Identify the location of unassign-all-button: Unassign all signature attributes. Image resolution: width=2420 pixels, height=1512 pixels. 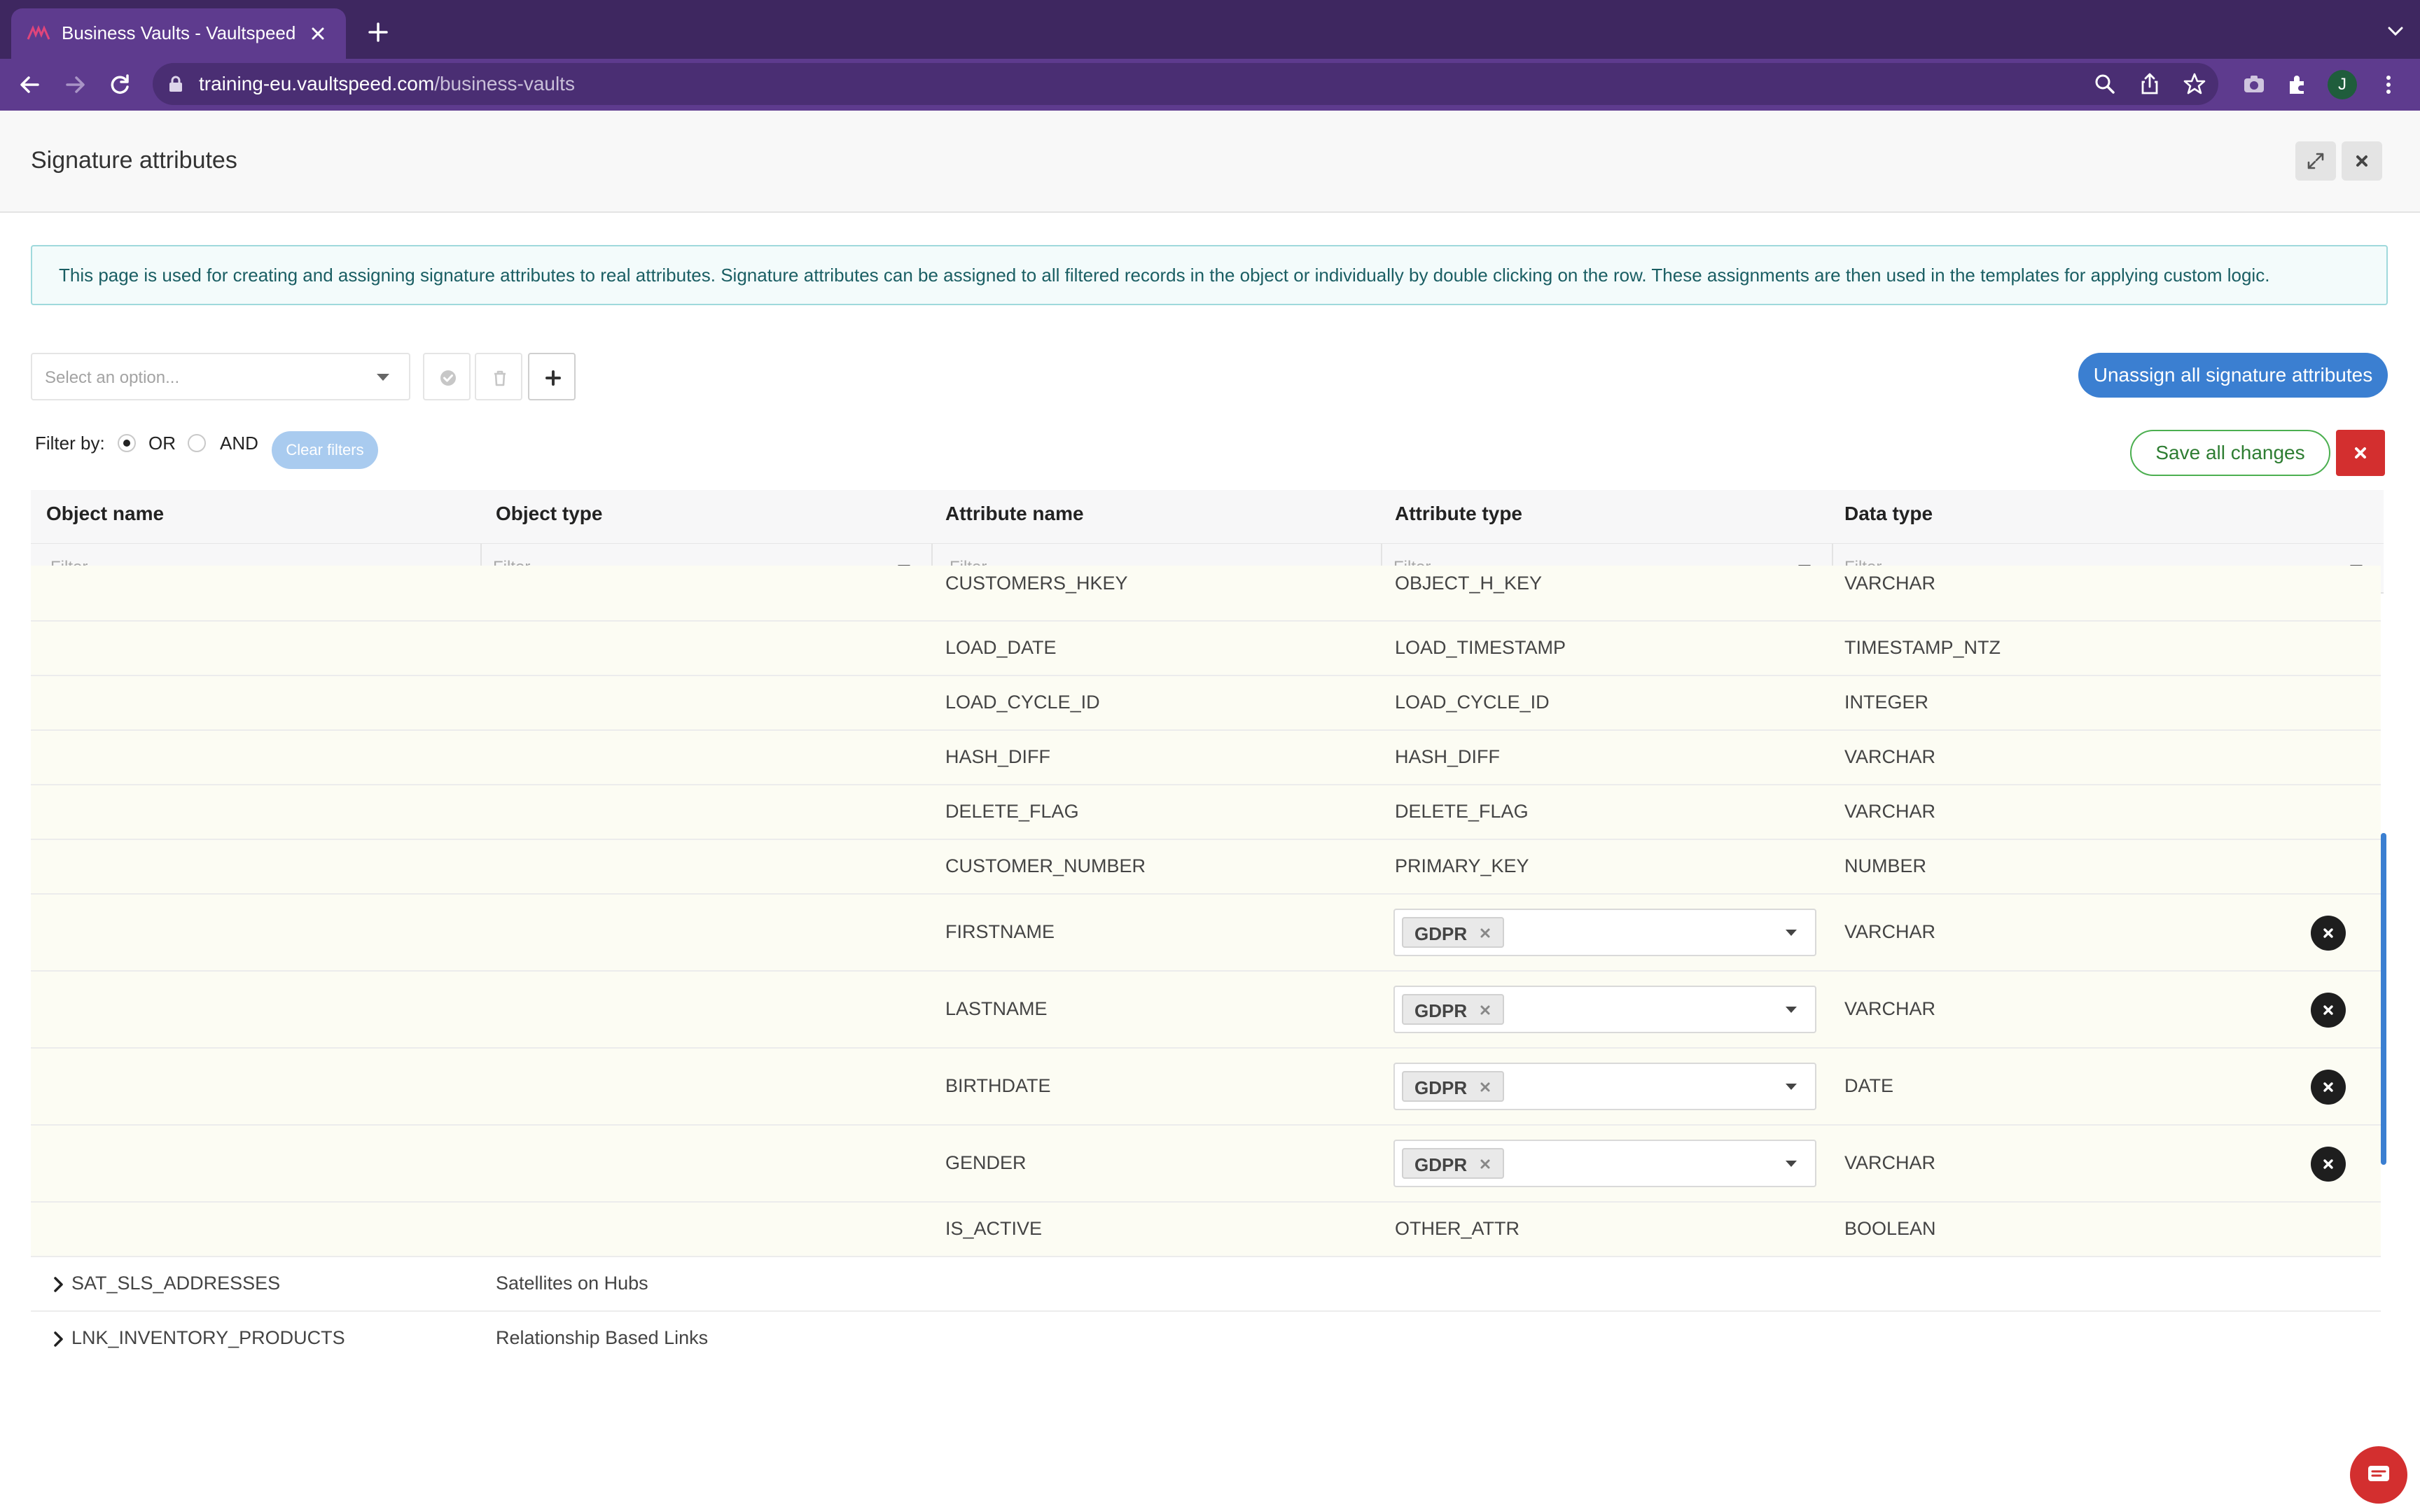
(2233, 375).